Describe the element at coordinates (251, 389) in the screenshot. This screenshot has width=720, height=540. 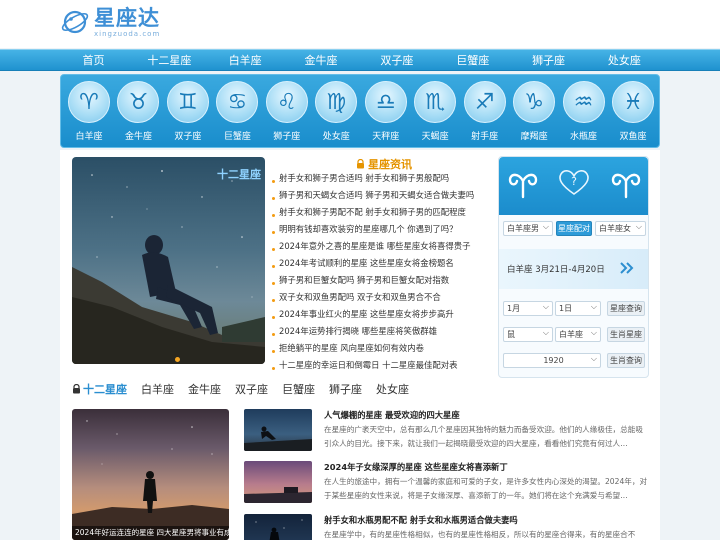
I see `tab-gemini: 双子座` at that location.